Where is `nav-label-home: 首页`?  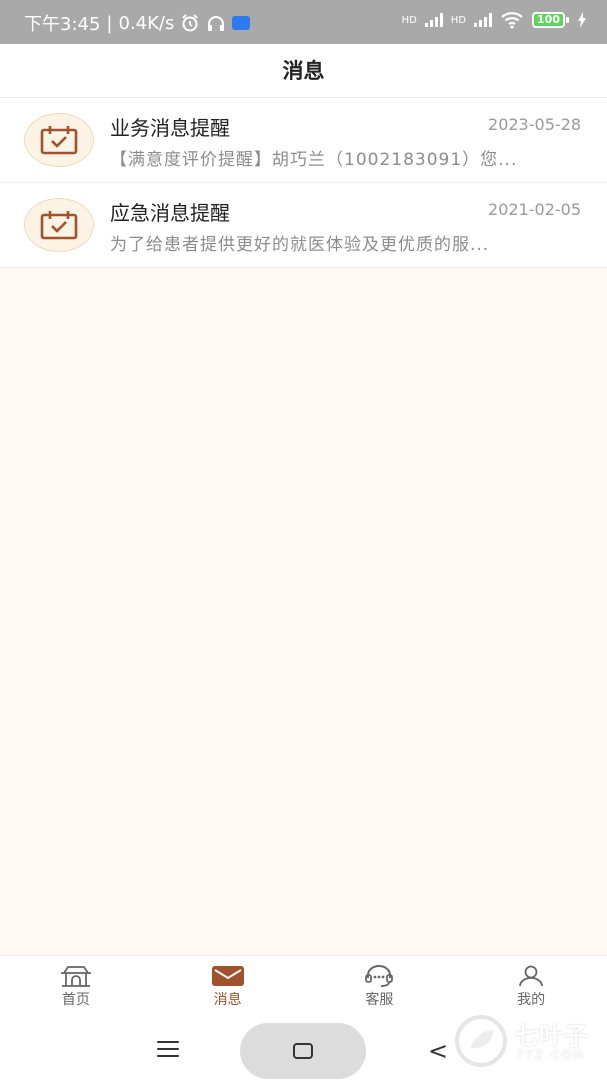
nav-label-home: 首页 is located at coordinates (75, 1000).